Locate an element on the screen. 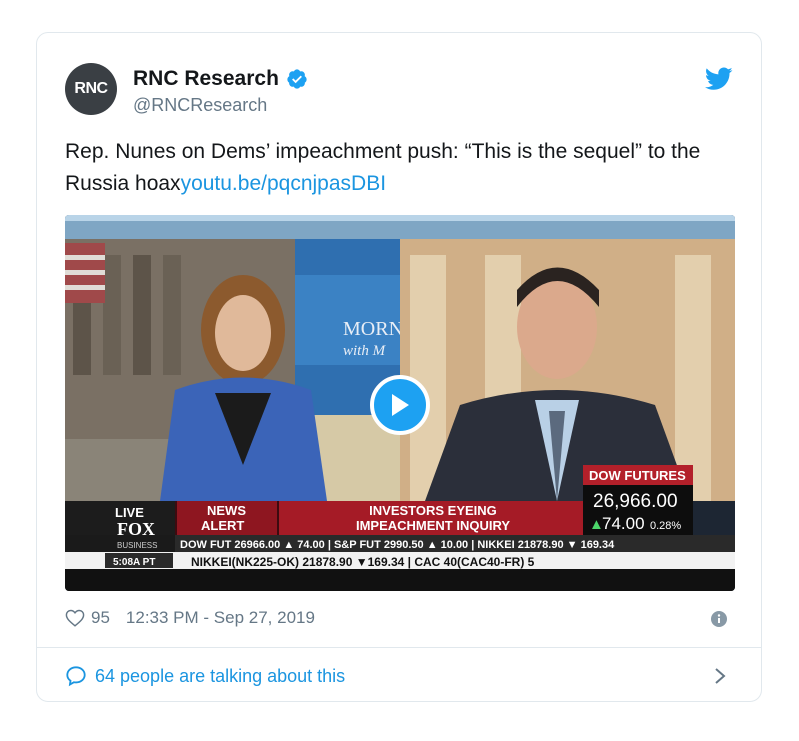 This screenshot has height=741, width=799. avatar-text: RNC is located at coordinates (91, 88).